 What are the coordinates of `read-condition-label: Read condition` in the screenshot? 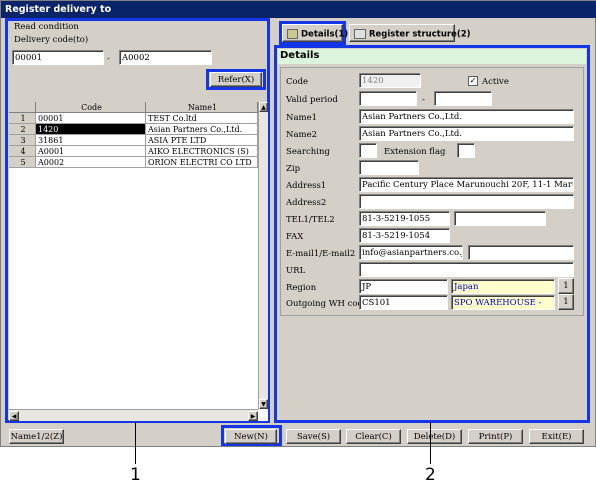 It's located at (46, 27).